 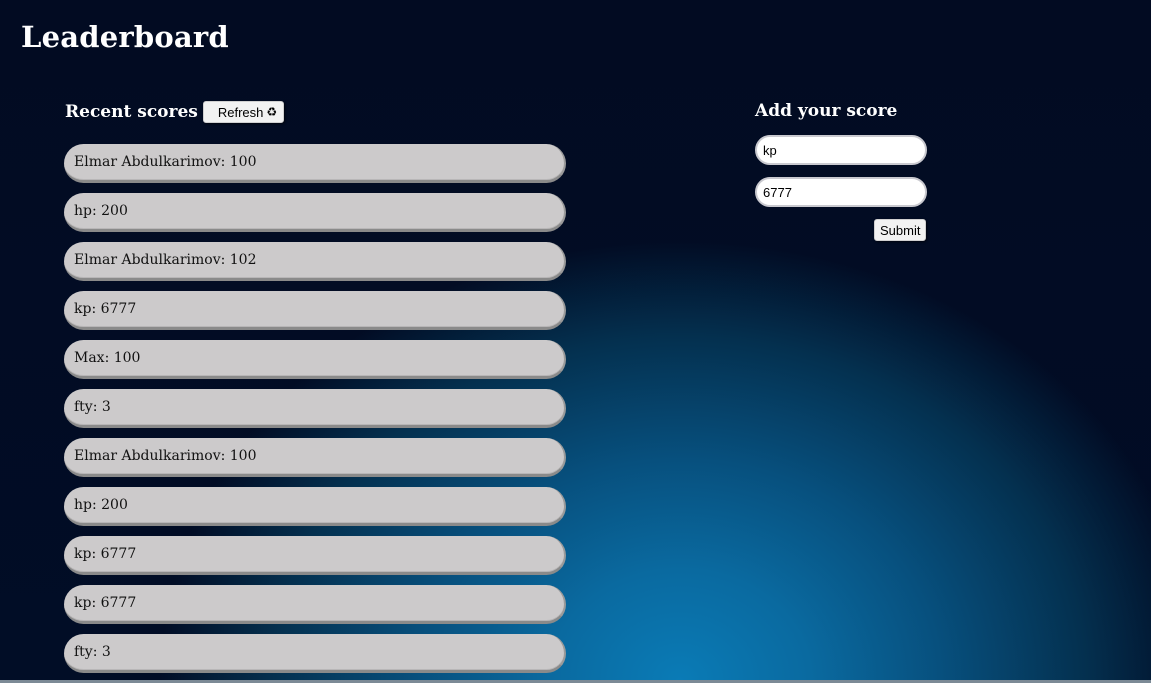 I want to click on recycle-icon: ♻, so click(x=272, y=112).